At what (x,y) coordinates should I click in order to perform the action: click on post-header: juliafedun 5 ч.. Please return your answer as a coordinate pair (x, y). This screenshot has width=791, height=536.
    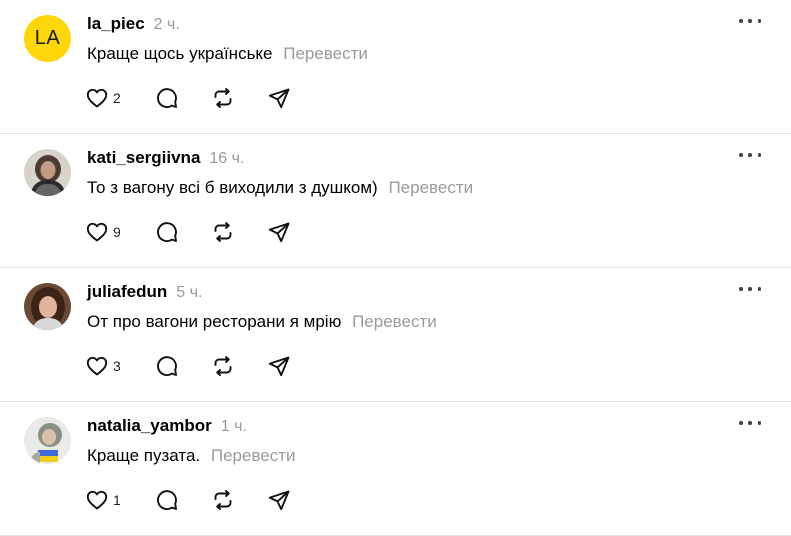
    Looking at the image, I should click on (144, 292).